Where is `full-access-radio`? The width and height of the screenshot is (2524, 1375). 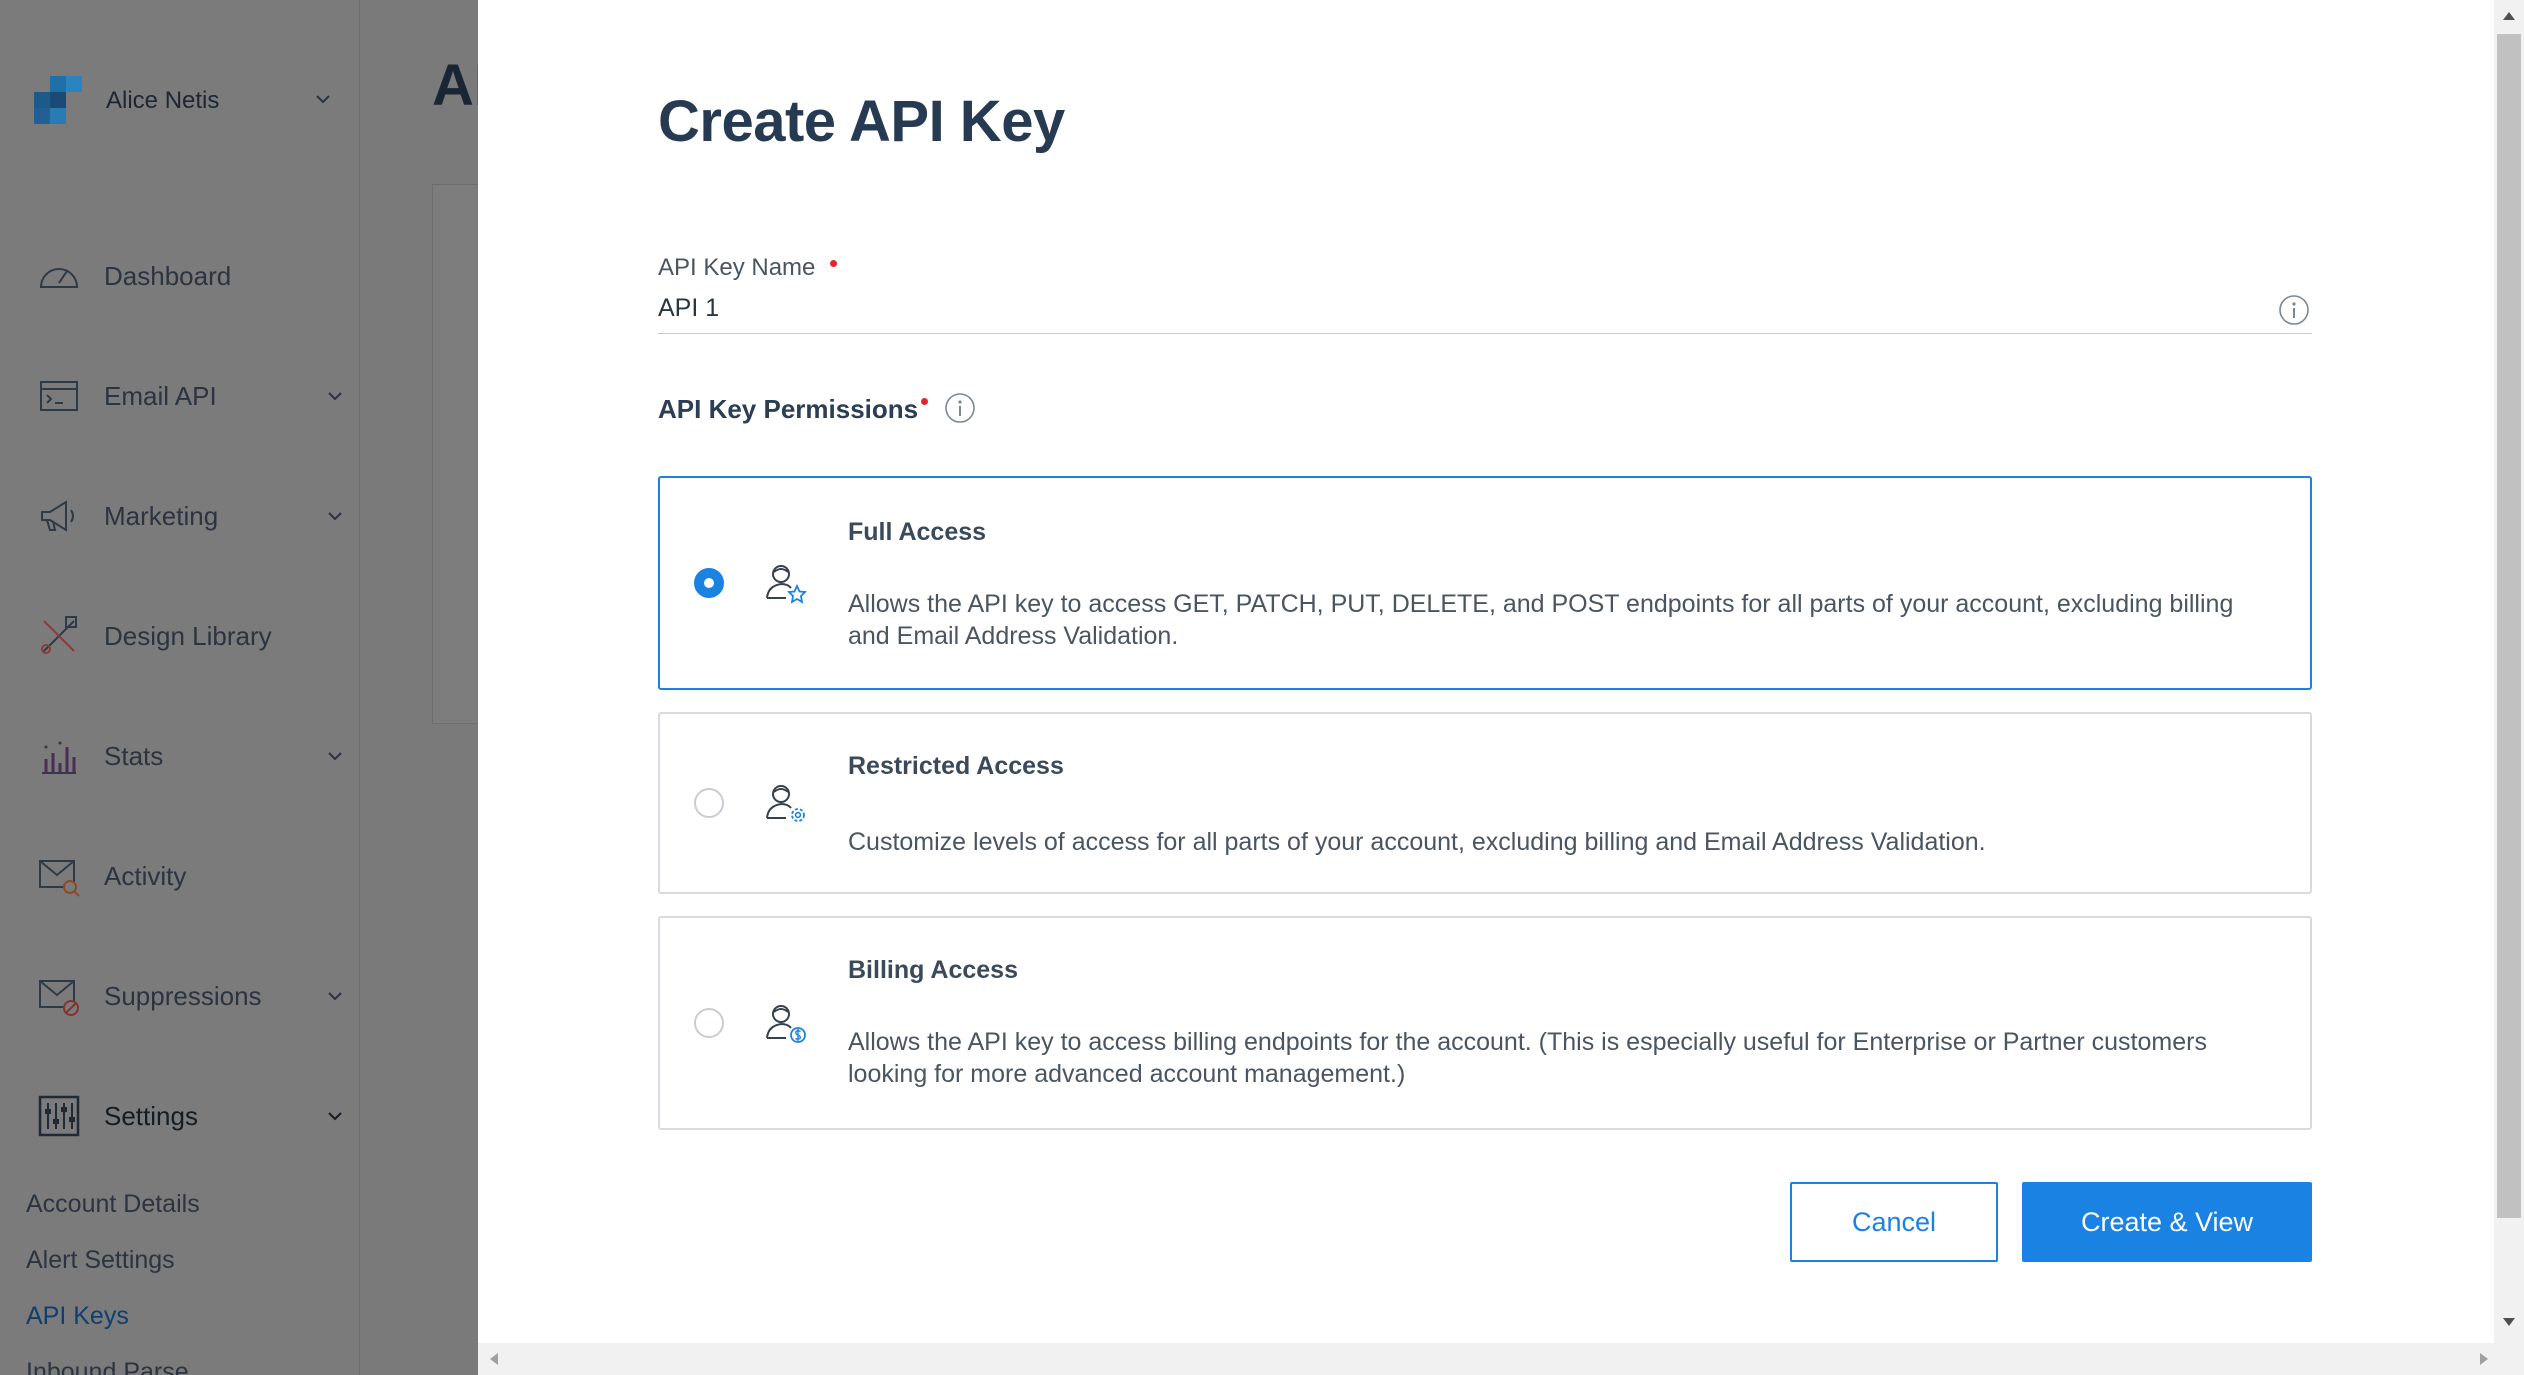
full-access-radio is located at coordinates (709, 583).